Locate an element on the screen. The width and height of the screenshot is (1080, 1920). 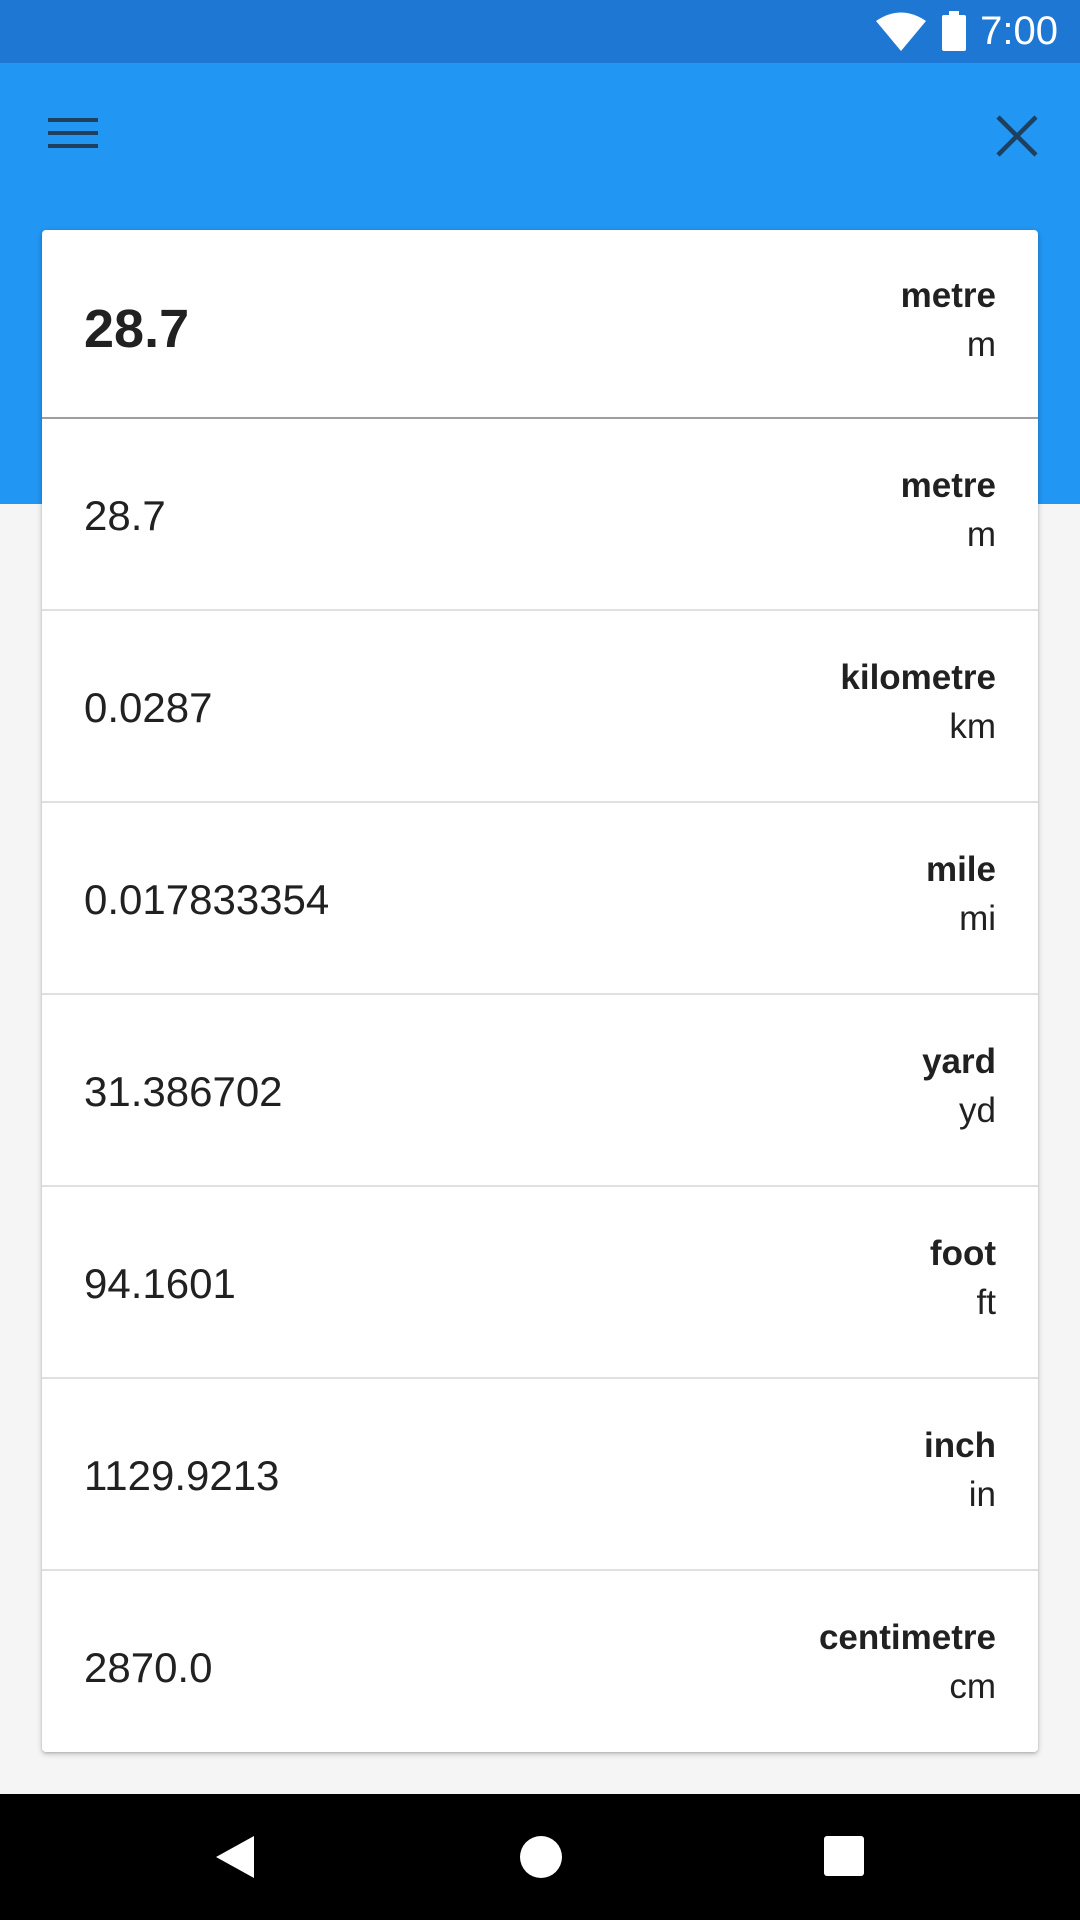
result-unit-name: centimetre is located at coordinates (907, 1637).